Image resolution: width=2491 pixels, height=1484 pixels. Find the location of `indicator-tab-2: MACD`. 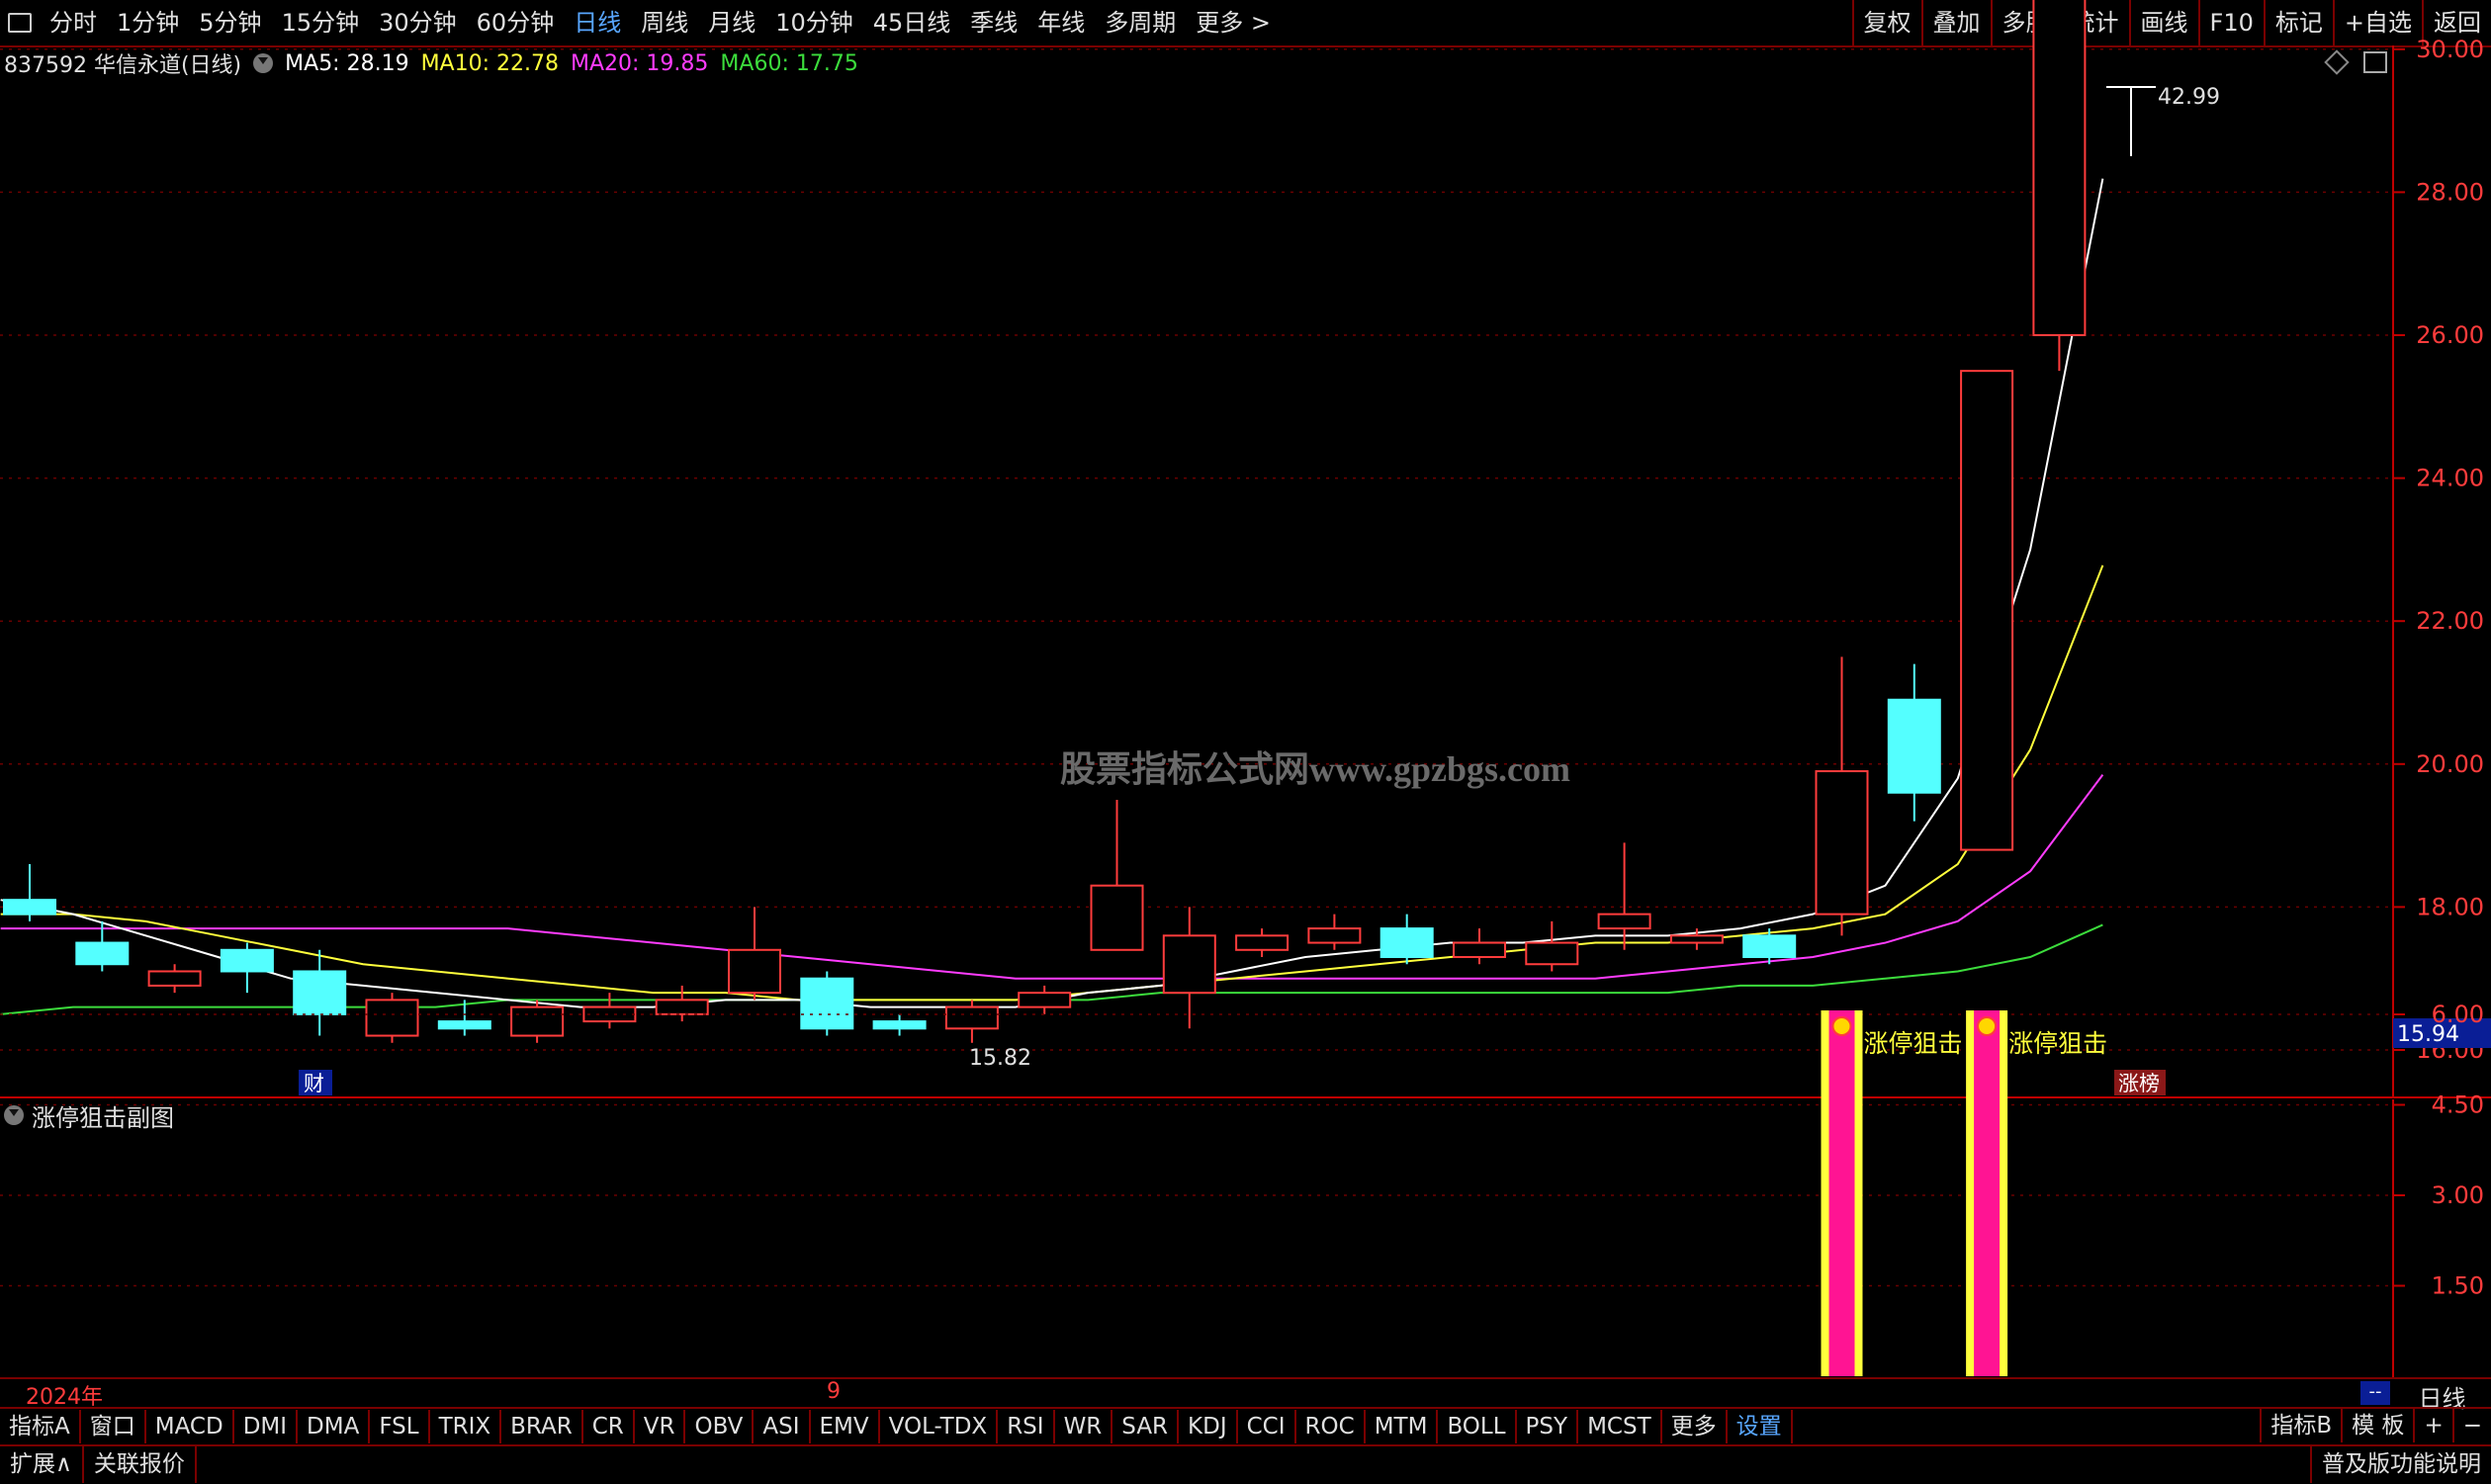

indicator-tab-2: MACD is located at coordinates (190, 1426).